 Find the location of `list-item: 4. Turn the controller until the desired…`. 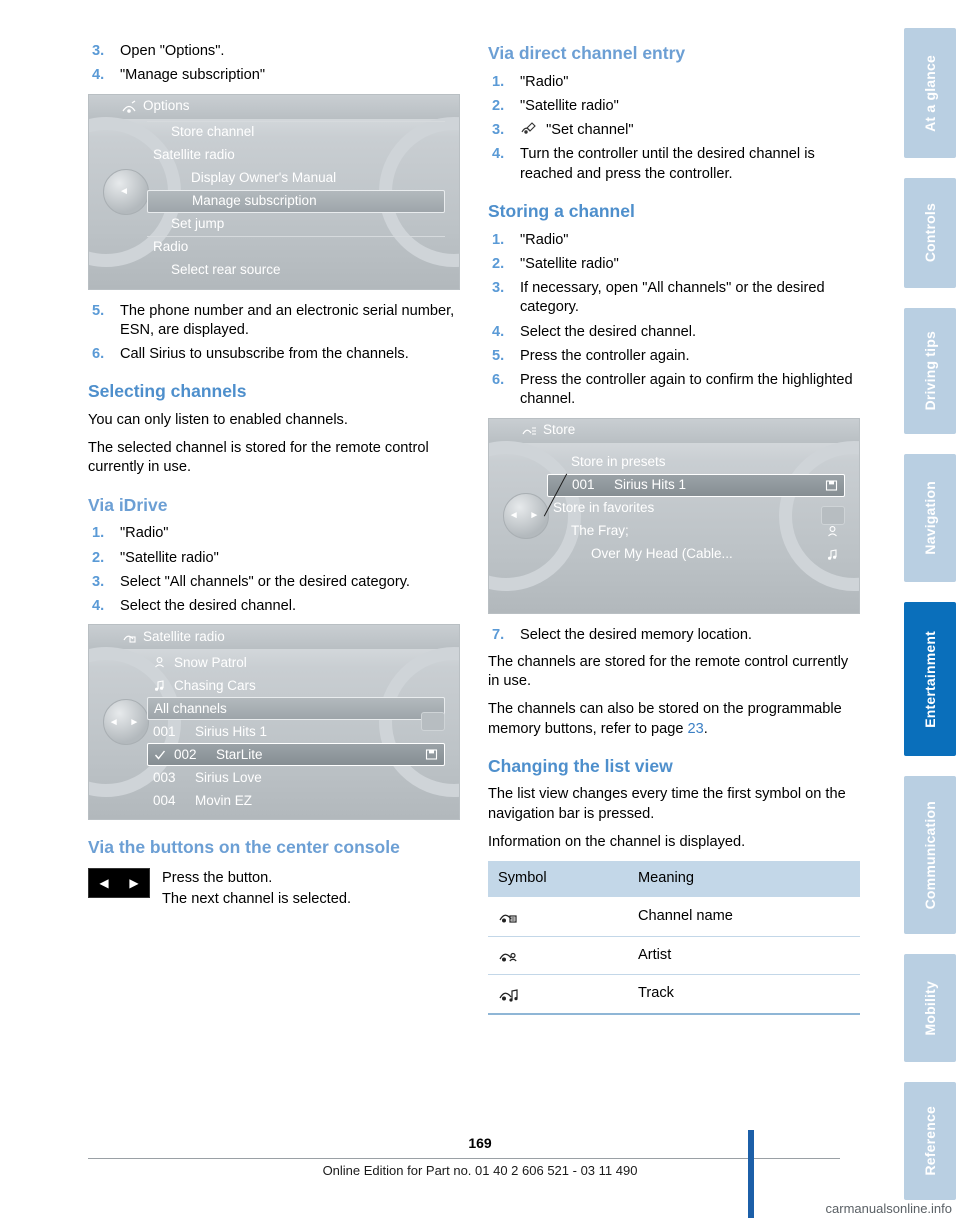

list-item: 4. Turn the controller until the desired… is located at coordinates (674, 164).